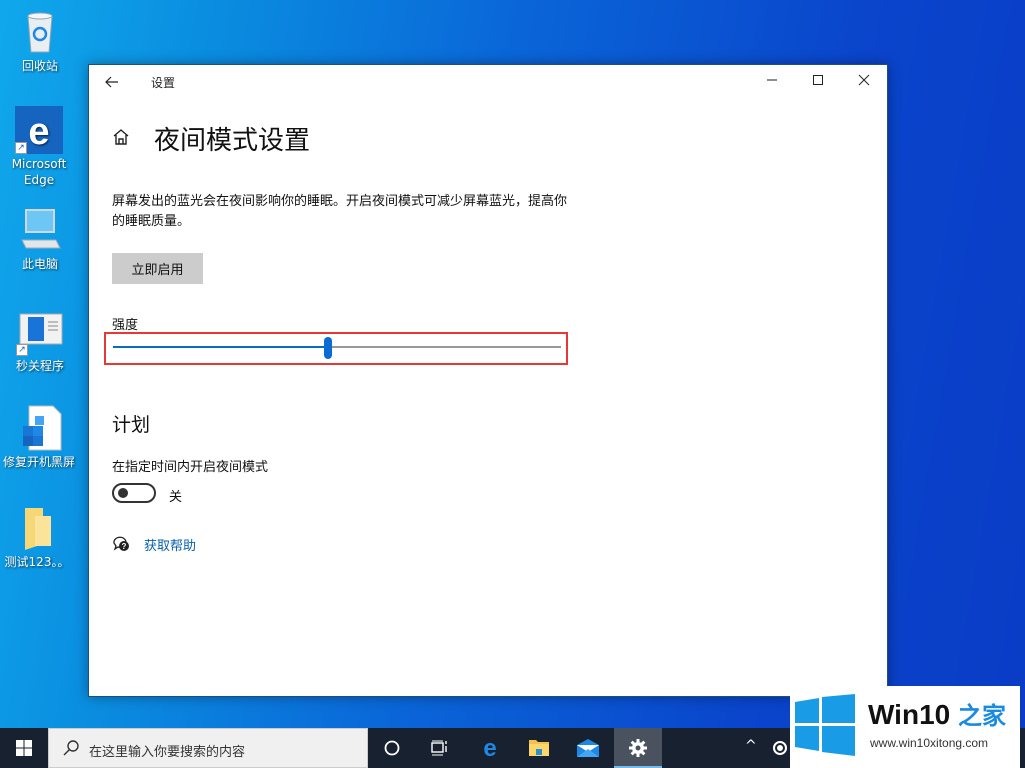  What do you see at coordinates (39, 172) in the screenshot?
I see `desktop-icon-label: Microsoft Edge` at bounding box center [39, 172].